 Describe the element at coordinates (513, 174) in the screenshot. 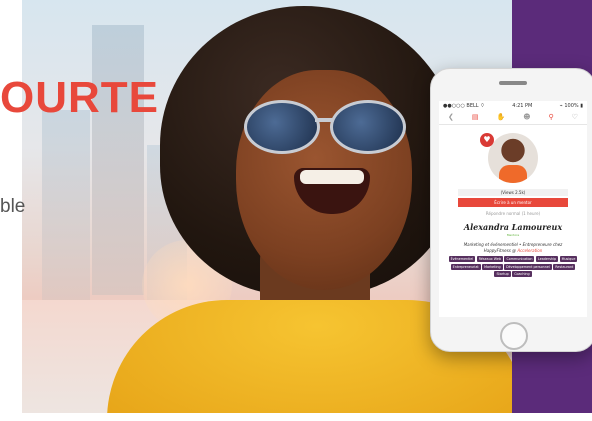

I see `avatar-shirt` at that location.